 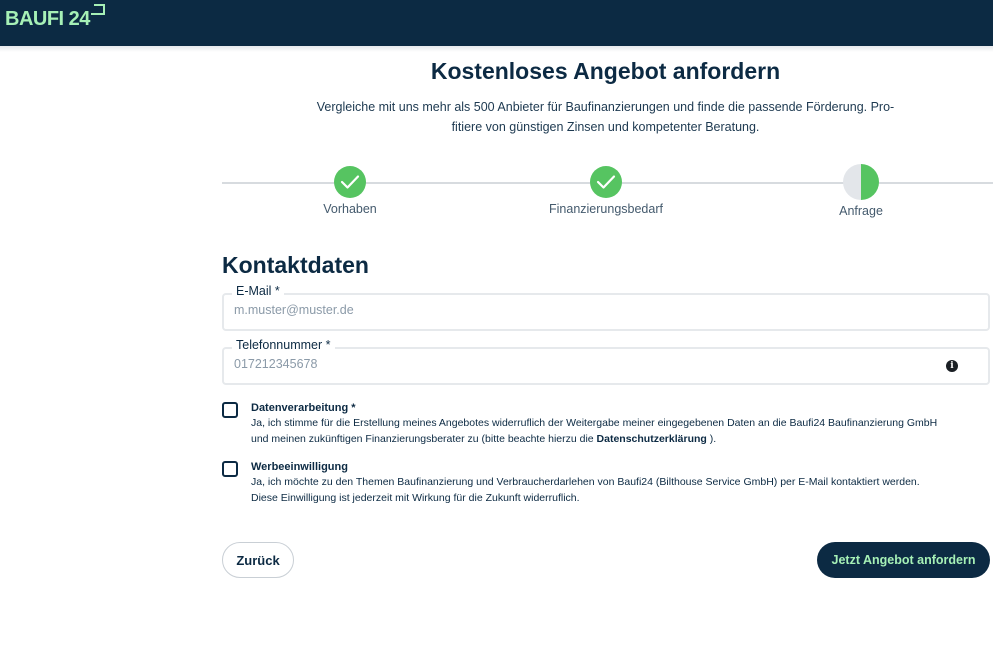 I want to click on logo-text: BAUFI 24, so click(x=47, y=19).